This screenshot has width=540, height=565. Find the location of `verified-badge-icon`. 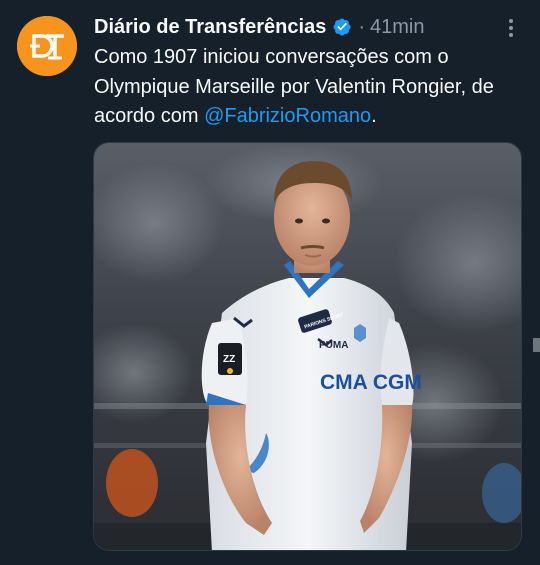

verified-badge-icon is located at coordinates (342, 27).